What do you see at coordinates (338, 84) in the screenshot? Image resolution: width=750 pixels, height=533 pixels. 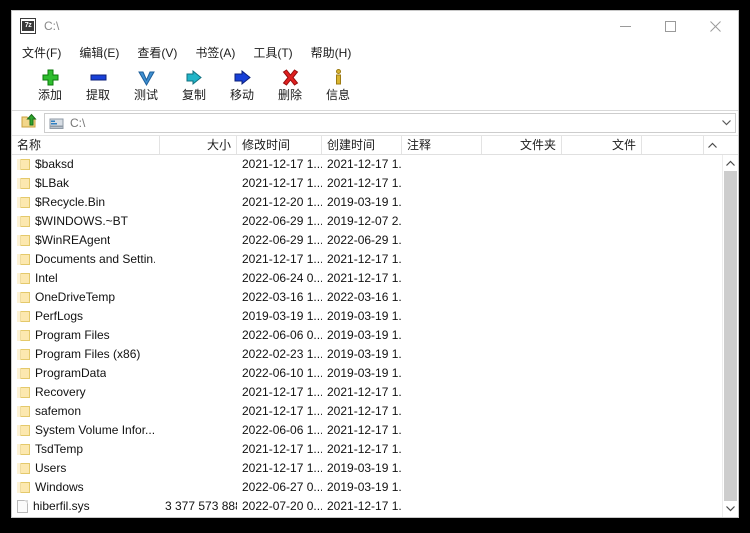 I see `toolbar-info-button: 信息` at bounding box center [338, 84].